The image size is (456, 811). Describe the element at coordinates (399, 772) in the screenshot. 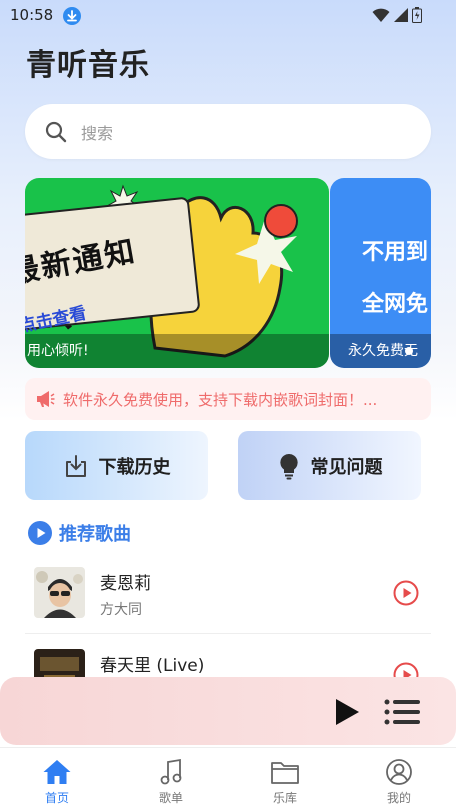

I see `profile-icon` at that location.